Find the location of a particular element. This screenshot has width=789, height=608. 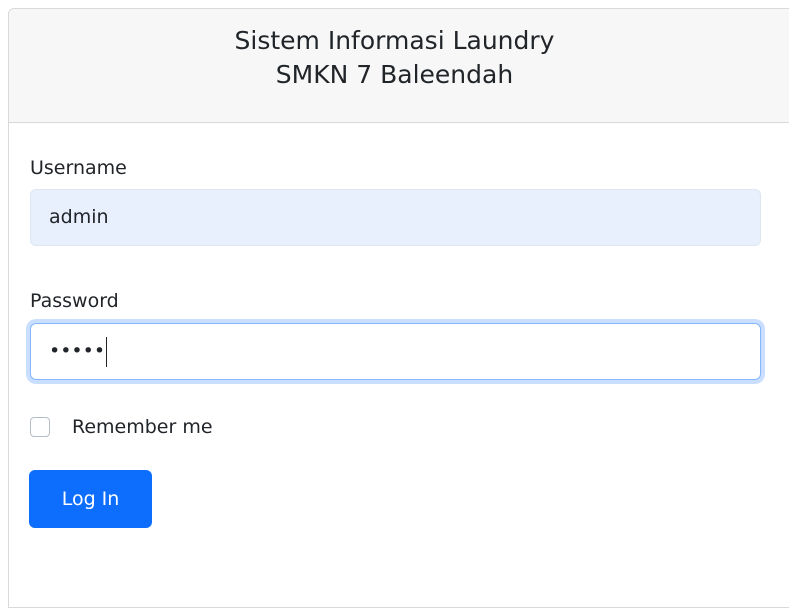

title-line-2: SMKN 7 Baleendah is located at coordinates (394, 74).